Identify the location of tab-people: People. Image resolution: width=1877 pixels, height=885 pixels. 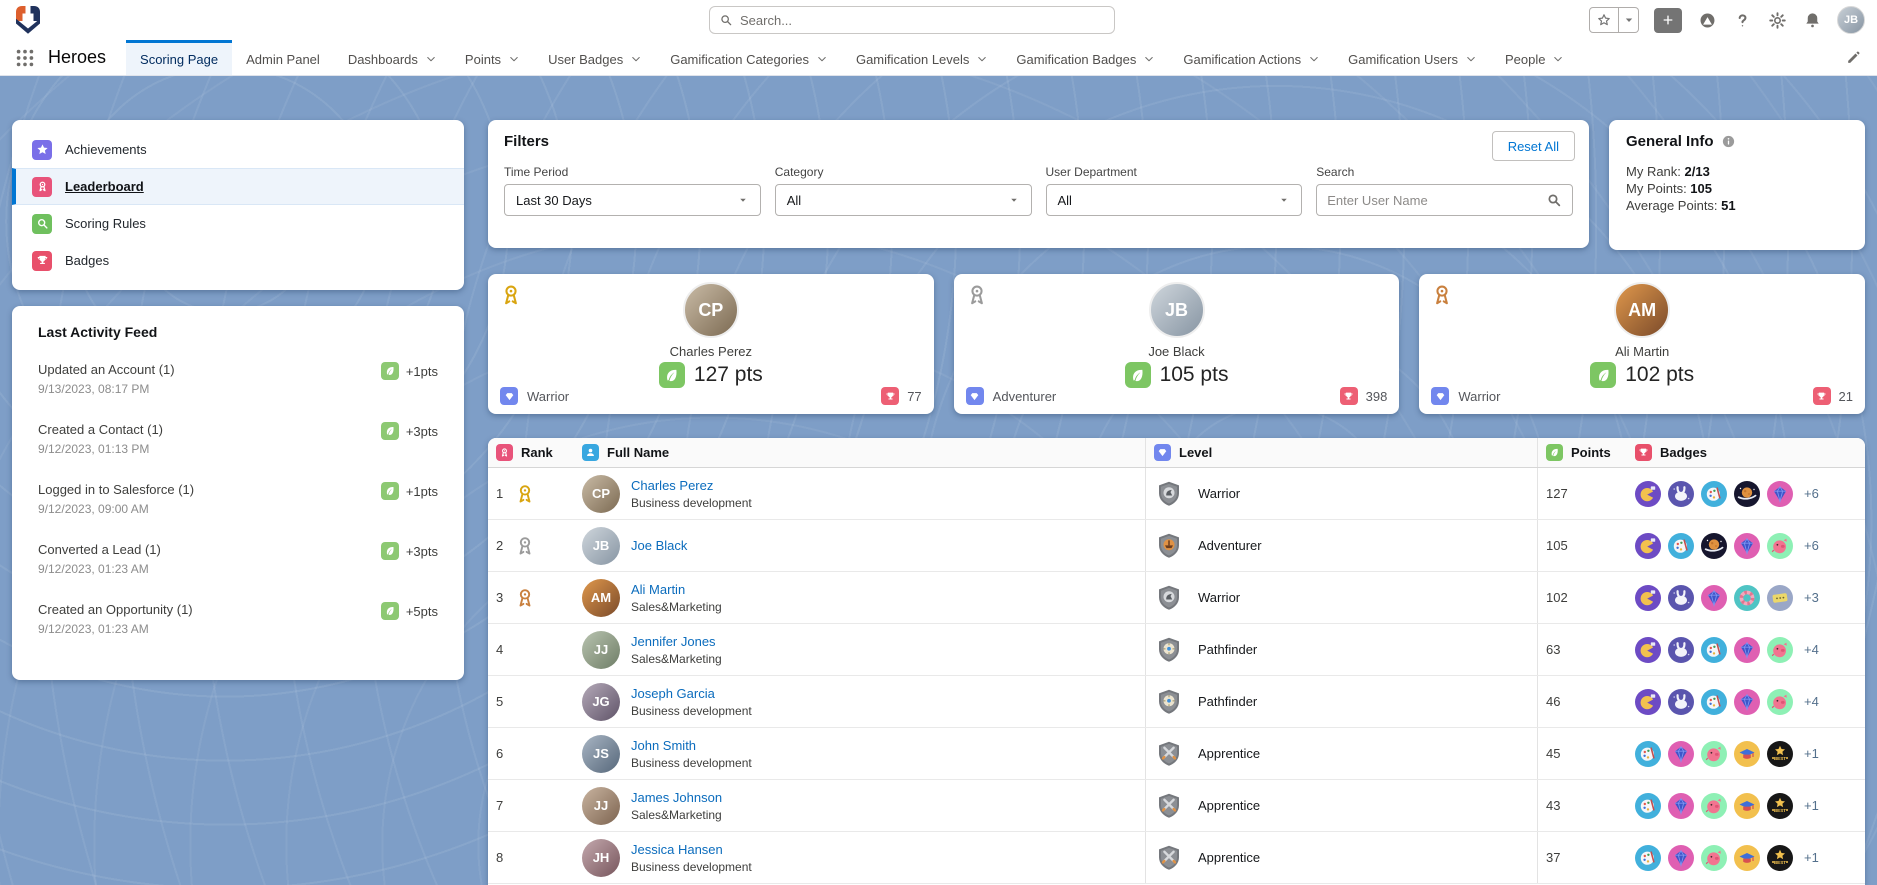
(1534, 57).